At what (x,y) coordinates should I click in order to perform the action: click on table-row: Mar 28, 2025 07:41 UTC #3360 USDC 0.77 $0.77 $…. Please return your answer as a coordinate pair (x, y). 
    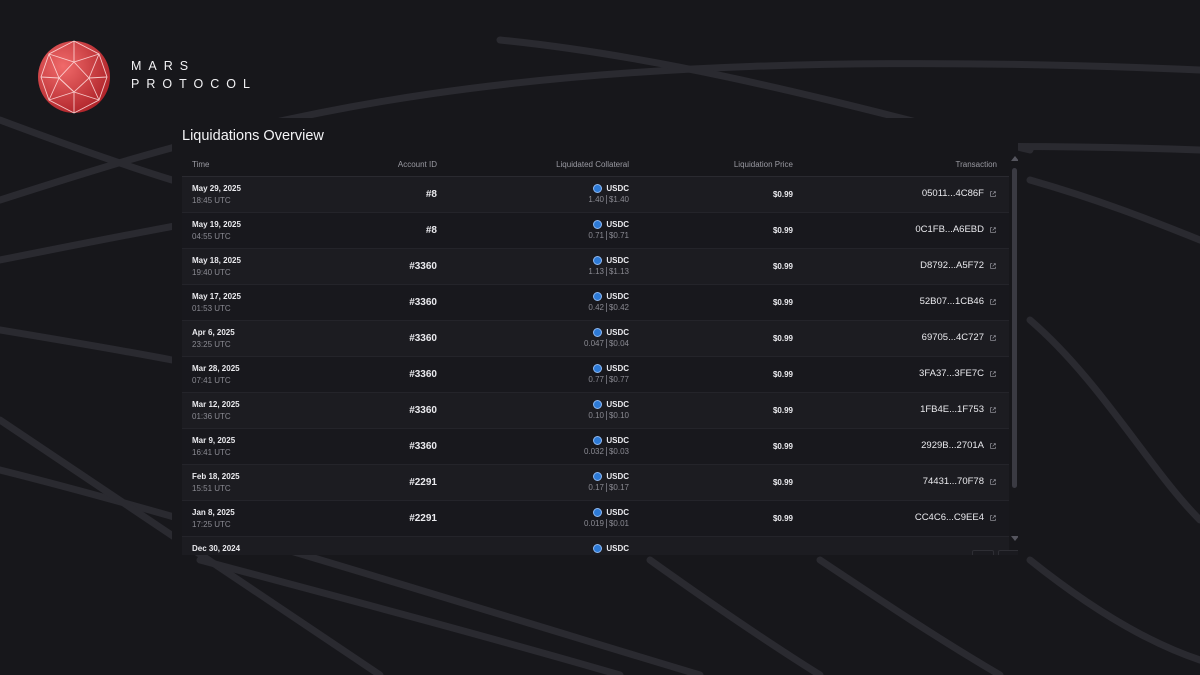
    Looking at the image, I should click on (595, 375).